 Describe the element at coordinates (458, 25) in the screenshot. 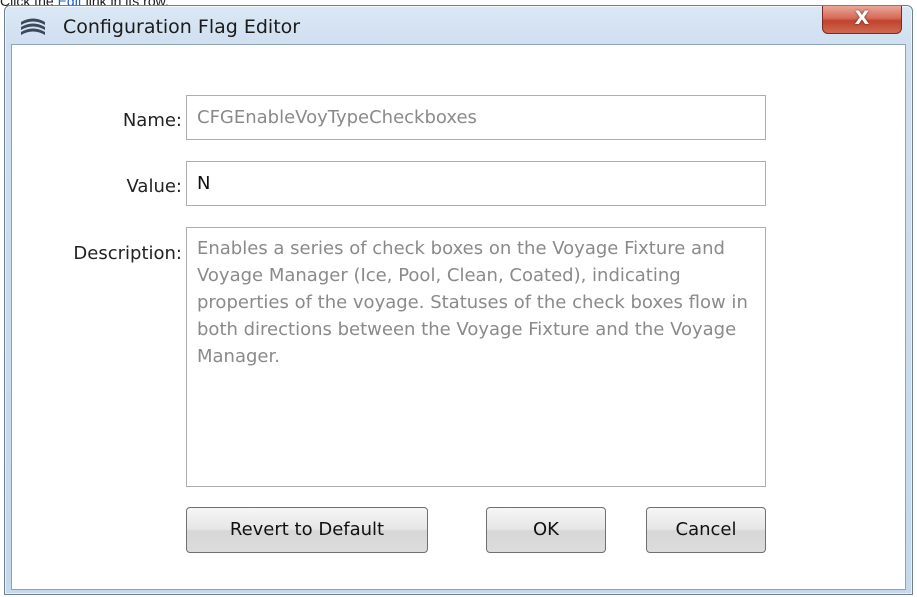

I see `title-bar: Configuration Flag Editor X` at that location.